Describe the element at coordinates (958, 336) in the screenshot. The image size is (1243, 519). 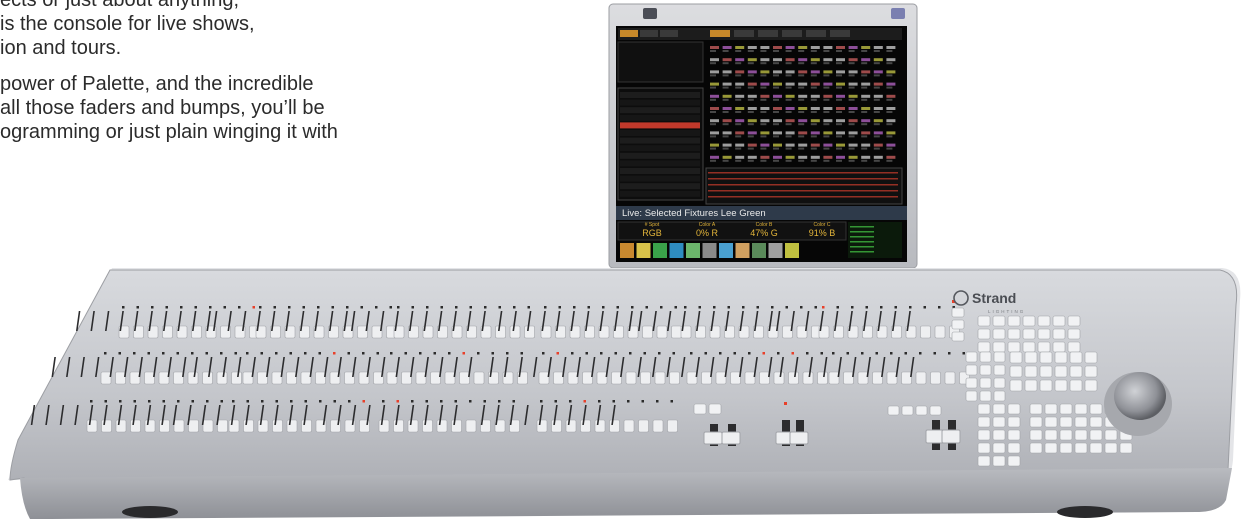
I see `side-key` at that location.